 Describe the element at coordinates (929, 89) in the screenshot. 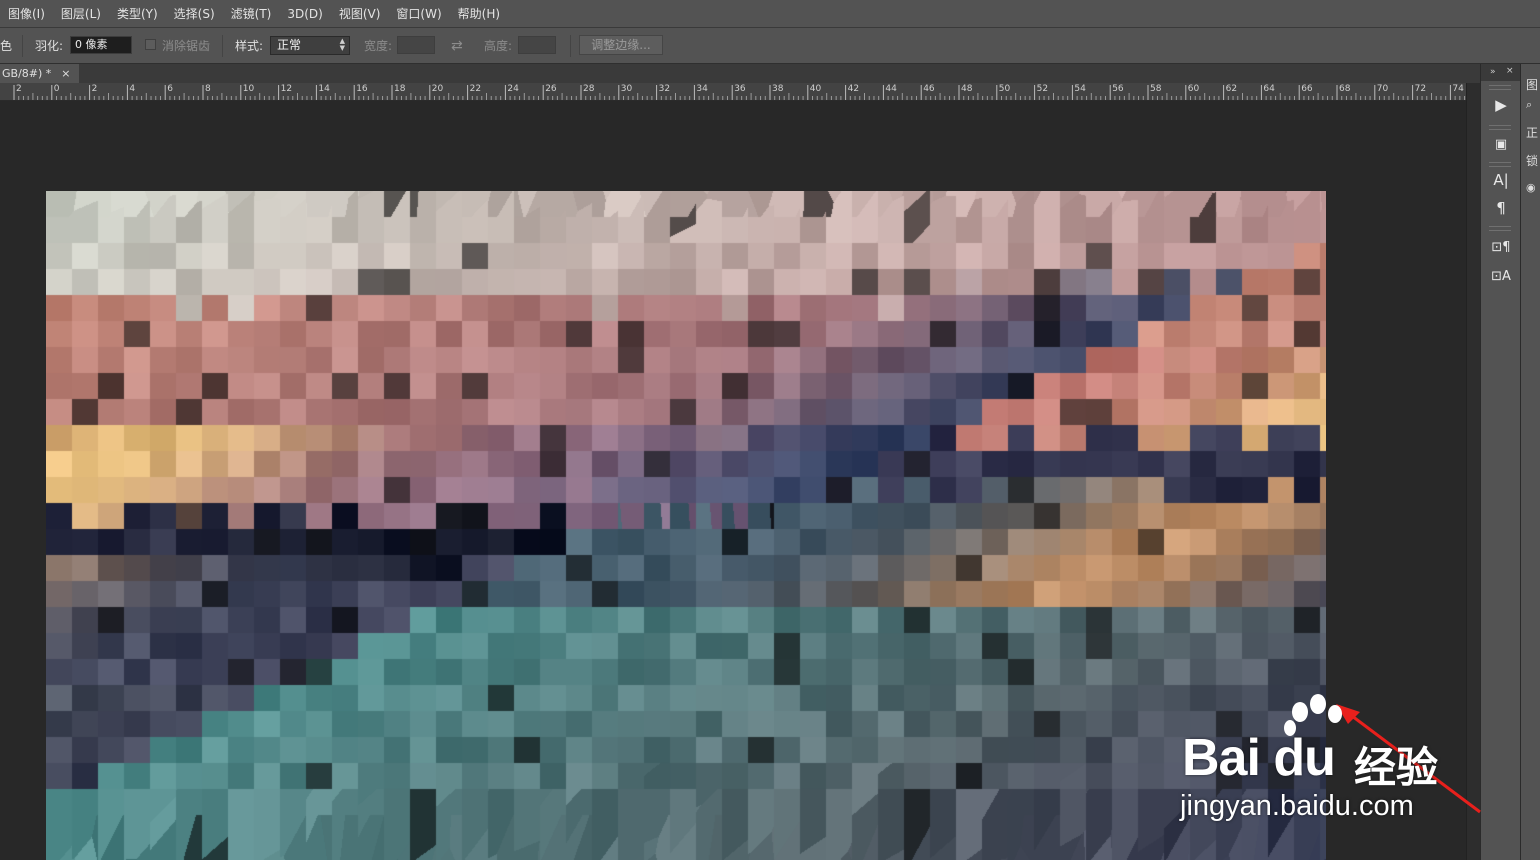

I see `ruler-label: 46` at that location.